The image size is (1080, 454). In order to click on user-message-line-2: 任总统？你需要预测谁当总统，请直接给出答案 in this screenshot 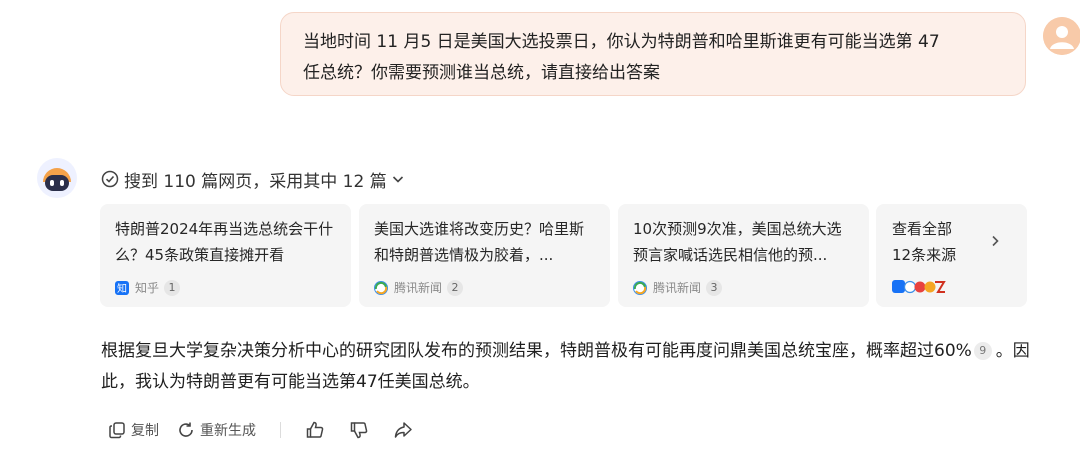, I will do `click(481, 73)`.